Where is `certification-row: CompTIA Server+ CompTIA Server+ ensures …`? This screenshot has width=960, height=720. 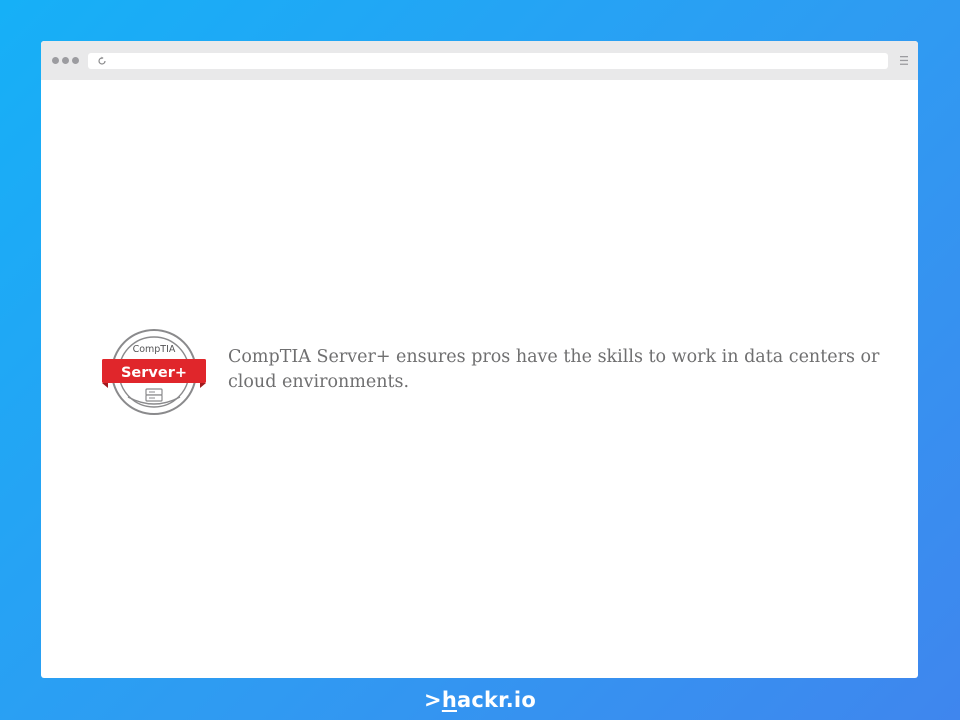
certification-row: CompTIA Server+ CompTIA Server+ ensures … is located at coordinates (493, 372).